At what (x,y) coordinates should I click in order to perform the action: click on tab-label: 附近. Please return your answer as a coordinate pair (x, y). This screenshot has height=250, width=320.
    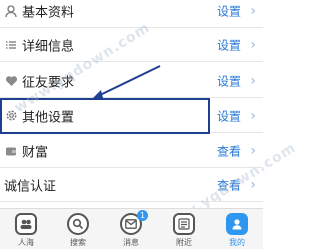
    Looking at the image, I should click on (184, 242).